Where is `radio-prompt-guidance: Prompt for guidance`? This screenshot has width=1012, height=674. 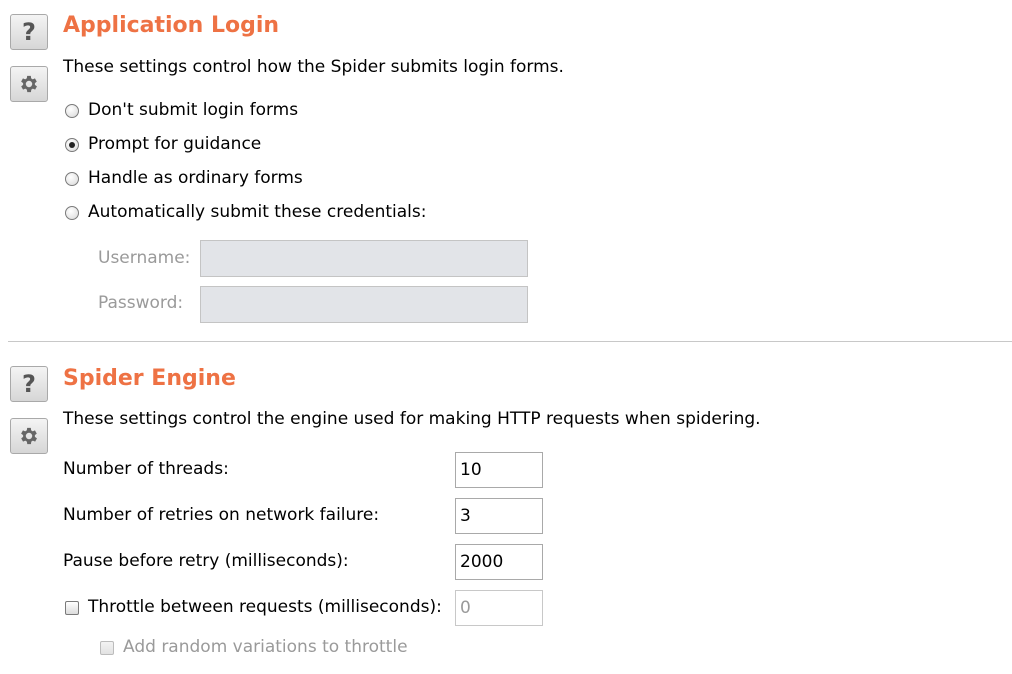 radio-prompt-guidance: Prompt for guidance is located at coordinates (163, 144).